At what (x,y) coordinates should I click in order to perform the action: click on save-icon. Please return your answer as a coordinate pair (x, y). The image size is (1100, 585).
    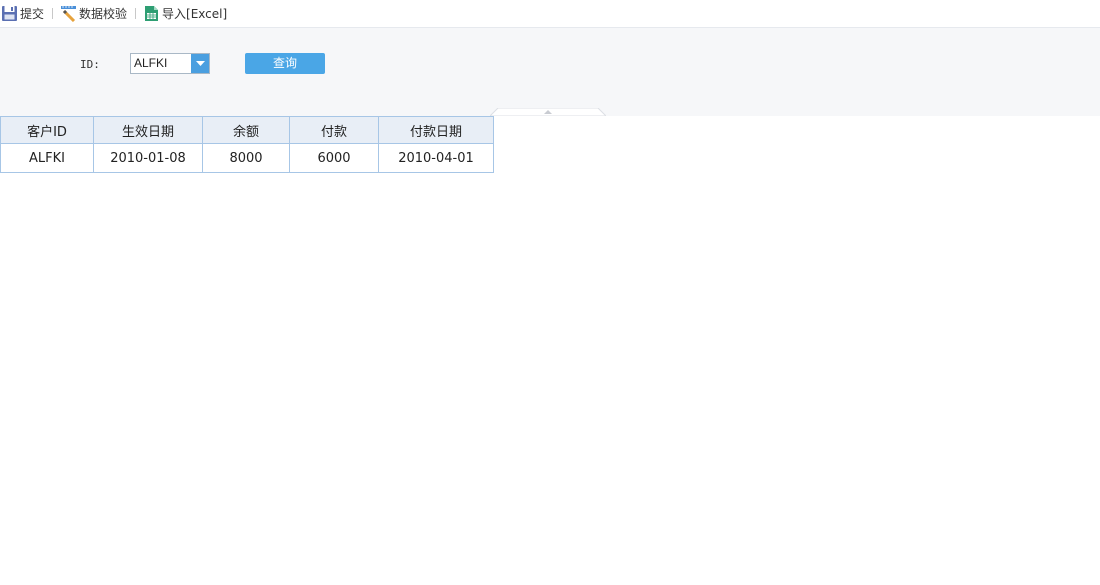
    Looking at the image, I should click on (9, 13).